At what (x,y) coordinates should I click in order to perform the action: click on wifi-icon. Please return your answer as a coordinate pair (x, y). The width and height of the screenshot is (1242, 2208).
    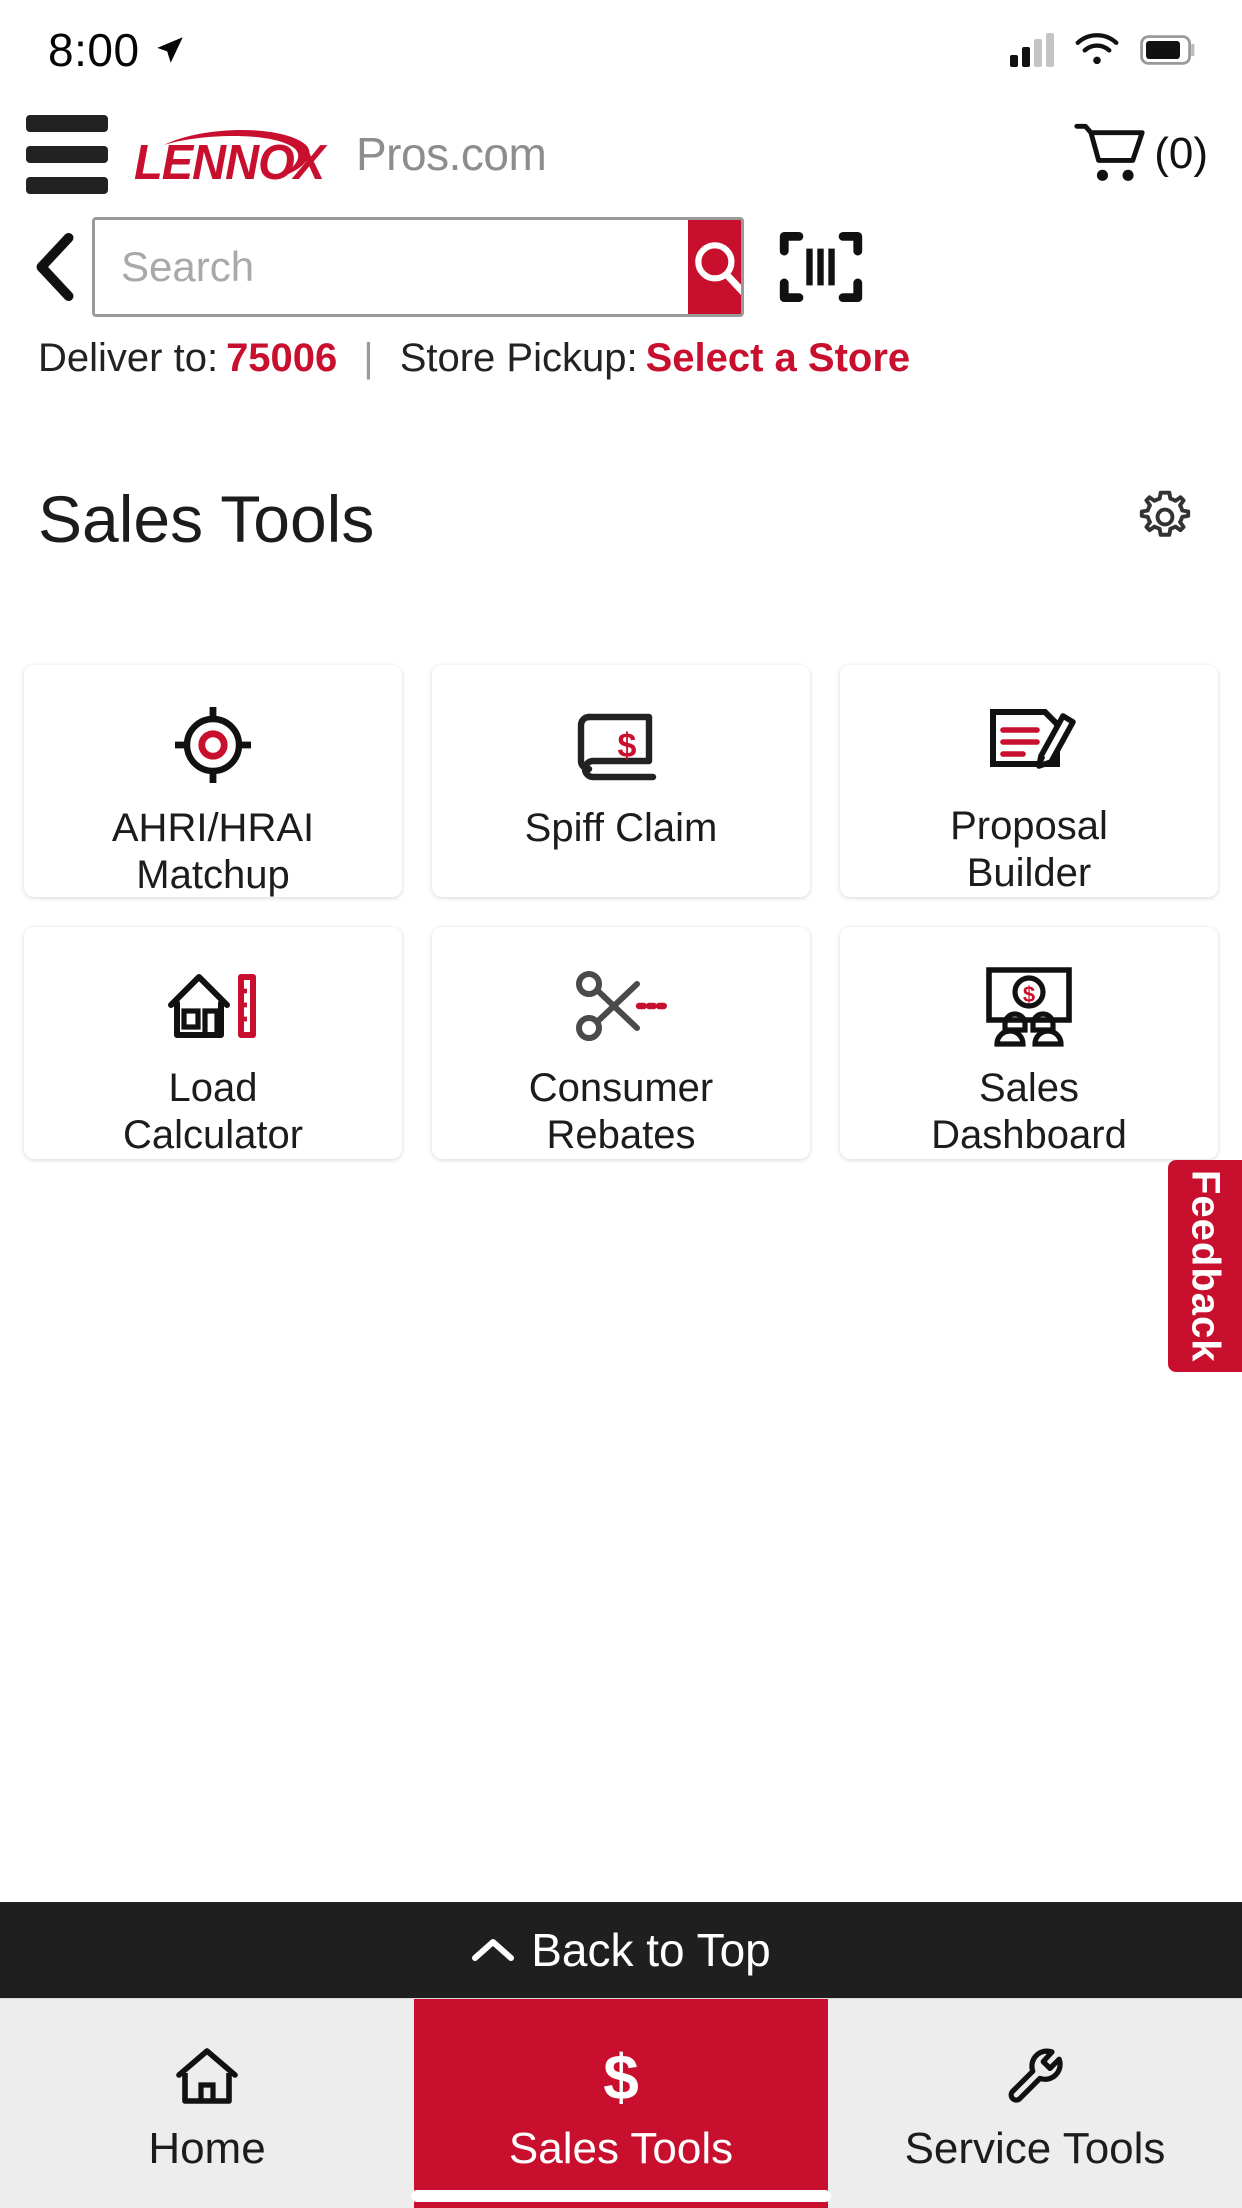
    Looking at the image, I should click on (1097, 49).